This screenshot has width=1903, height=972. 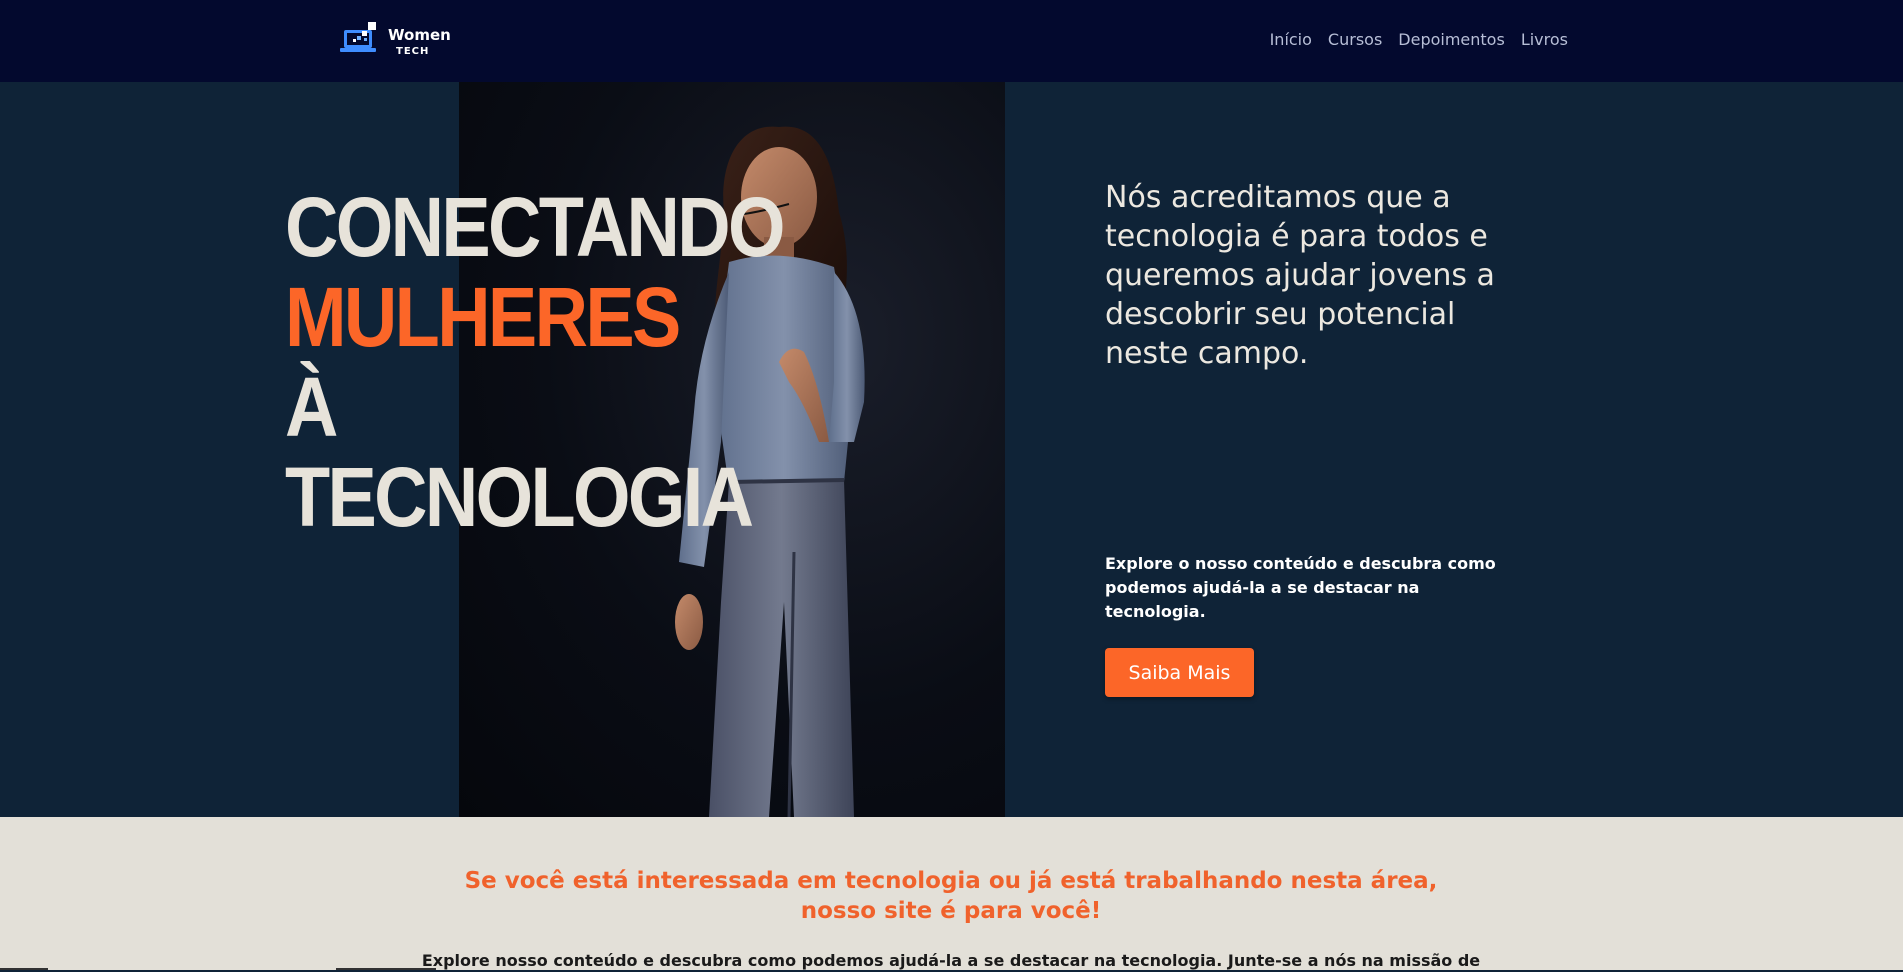 I want to click on nav-menu: Início Cursos Depoimentos Livros, so click(x=1419, y=39).